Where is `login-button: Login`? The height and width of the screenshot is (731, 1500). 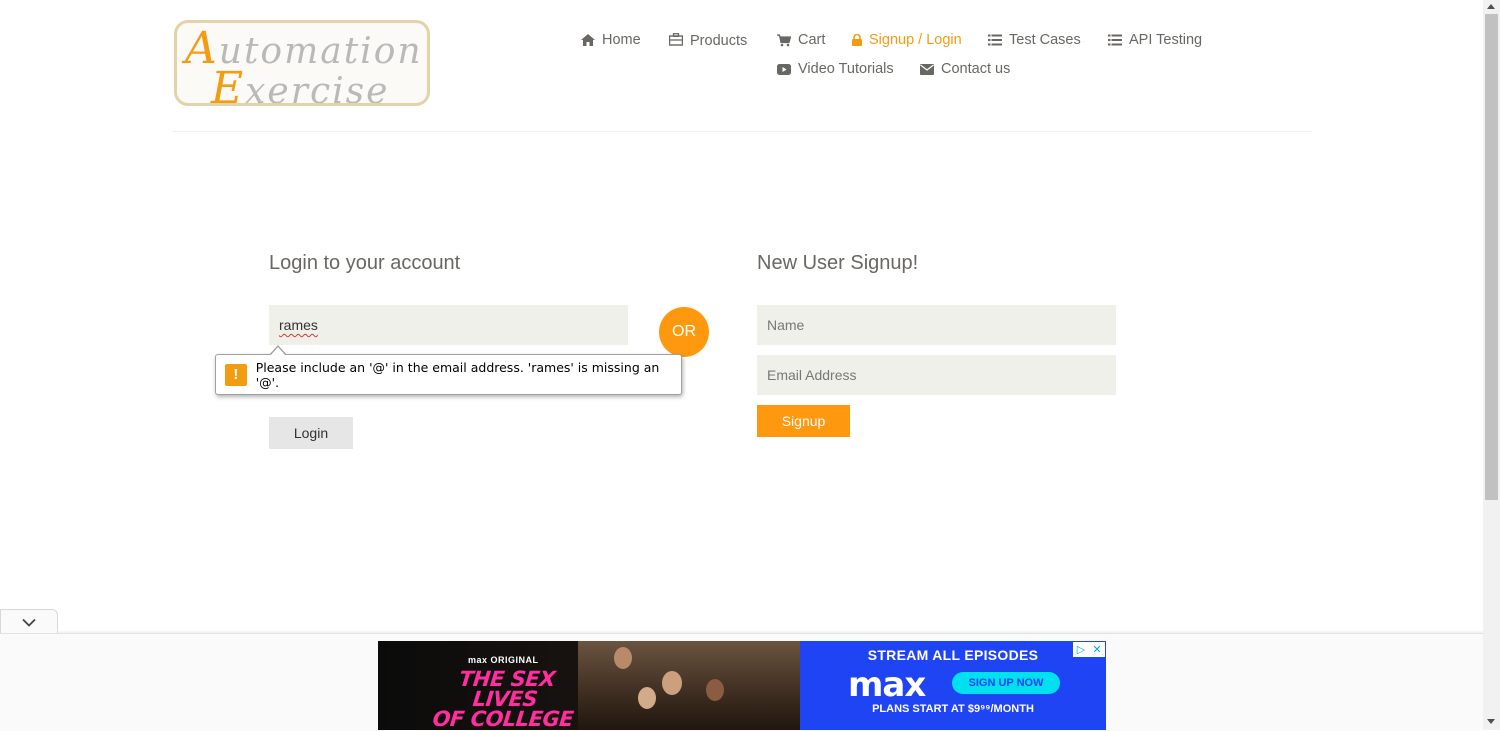 login-button: Login is located at coordinates (311, 433).